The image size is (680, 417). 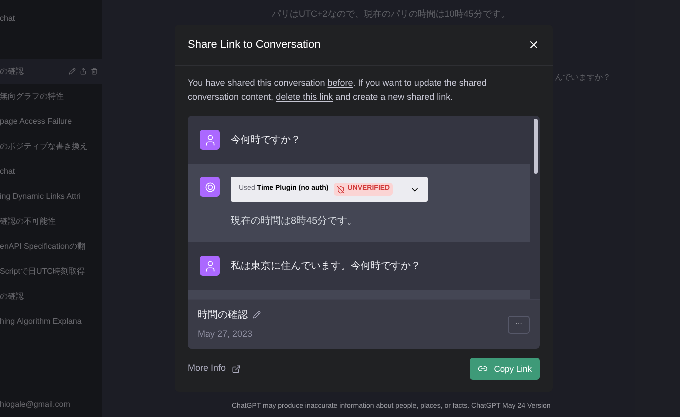 I want to click on user-message: 今何時ですか？, so click(x=266, y=141).